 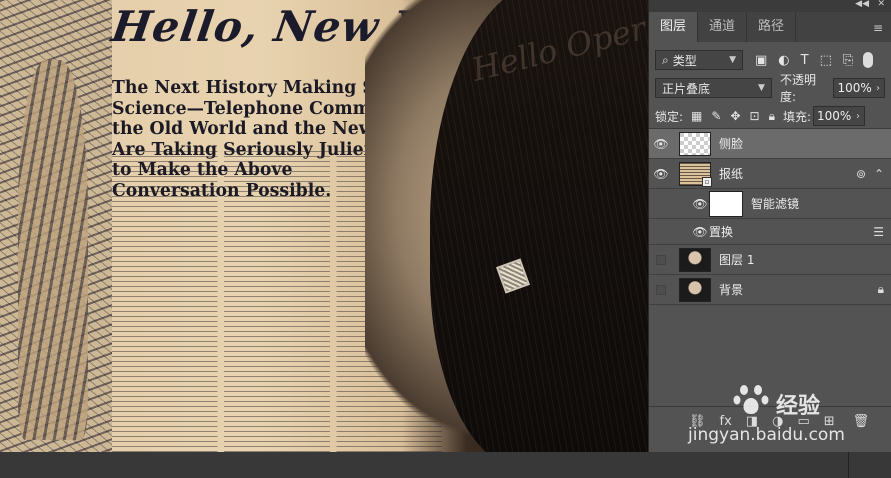 I want to click on layer-filter-dropdown: ⌕ 类型 ▼, so click(x=699, y=60).